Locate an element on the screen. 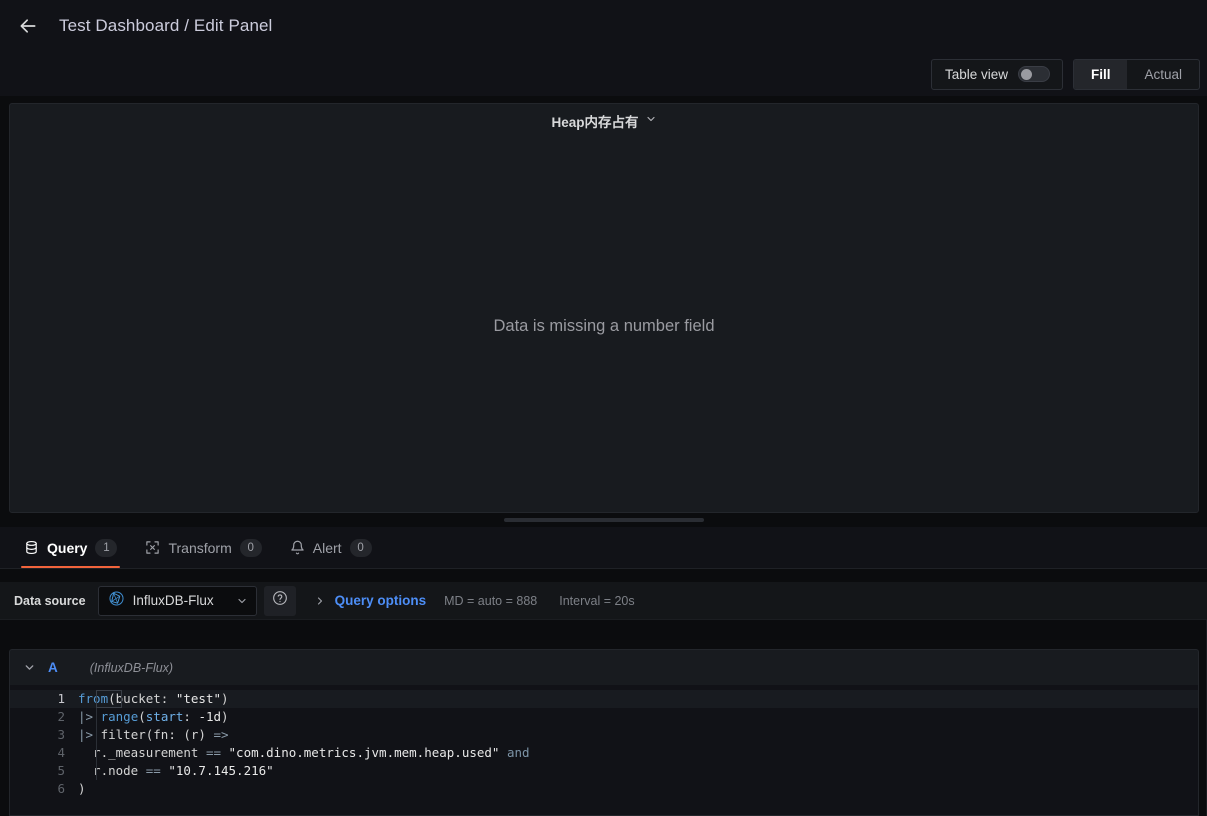  database-icon is located at coordinates (31, 547).